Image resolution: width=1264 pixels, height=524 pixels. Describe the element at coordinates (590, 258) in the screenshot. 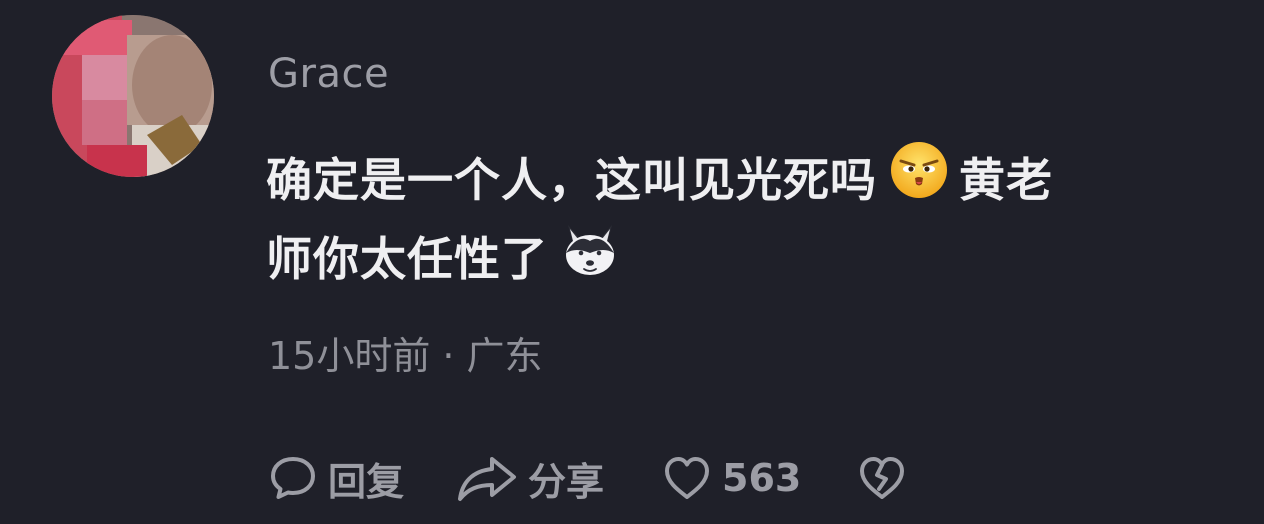

I see `husky-dog-emoji-icon` at that location.